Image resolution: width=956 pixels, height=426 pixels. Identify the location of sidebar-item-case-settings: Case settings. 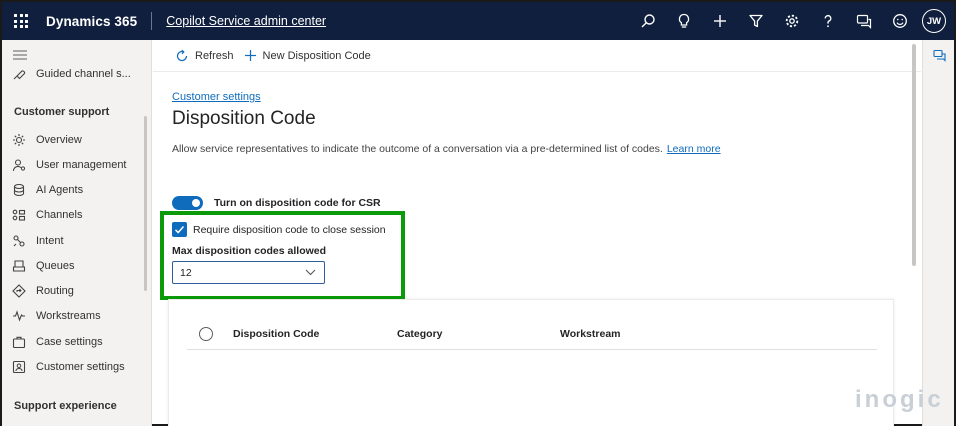
(57, 342).